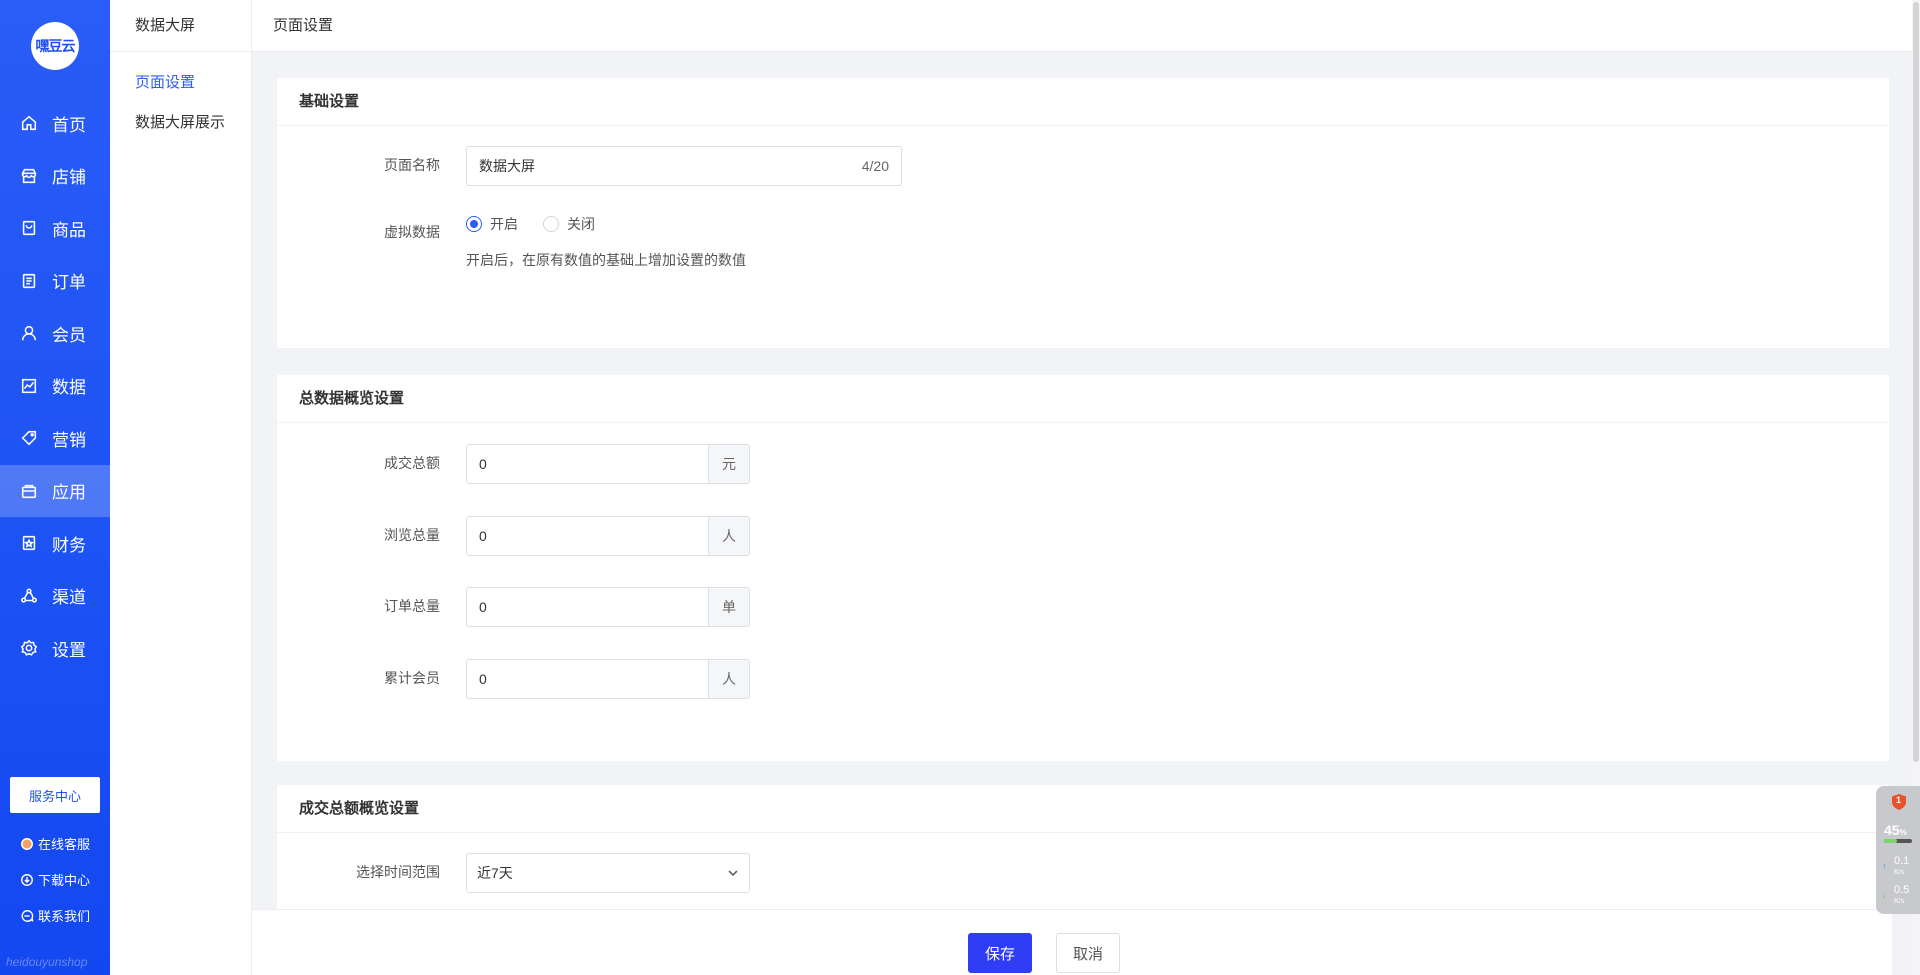  What do you see at coordinates (55, 438) in the screenshot?
I see `nav-item-marketing: 营销` at bounding box center [55, 438].